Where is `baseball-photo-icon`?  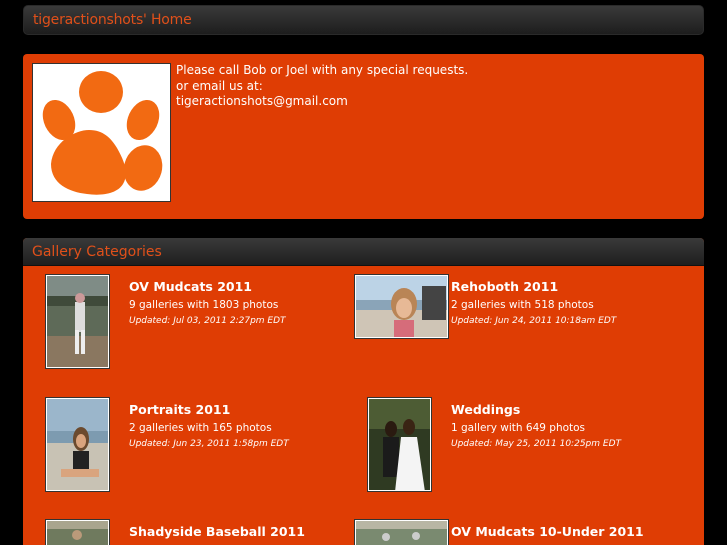
baseball-photo-icon is located at coordinates (77, 533).